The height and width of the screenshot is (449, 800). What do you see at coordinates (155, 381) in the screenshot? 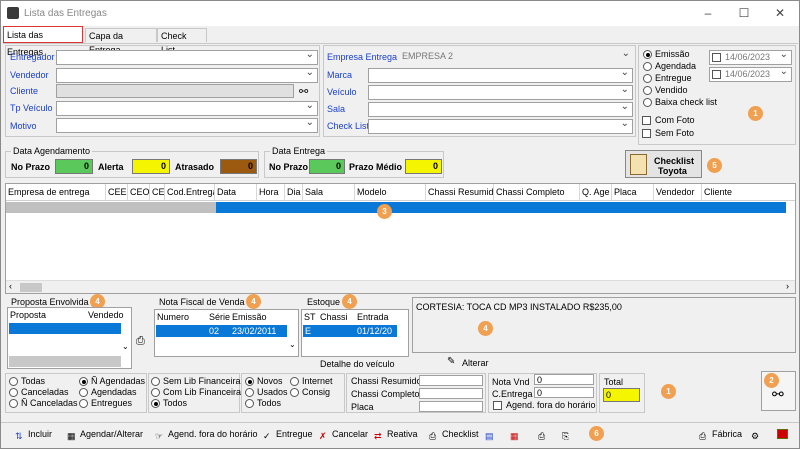
I see `sem-lib-radio` at bounding box center [155, 381].